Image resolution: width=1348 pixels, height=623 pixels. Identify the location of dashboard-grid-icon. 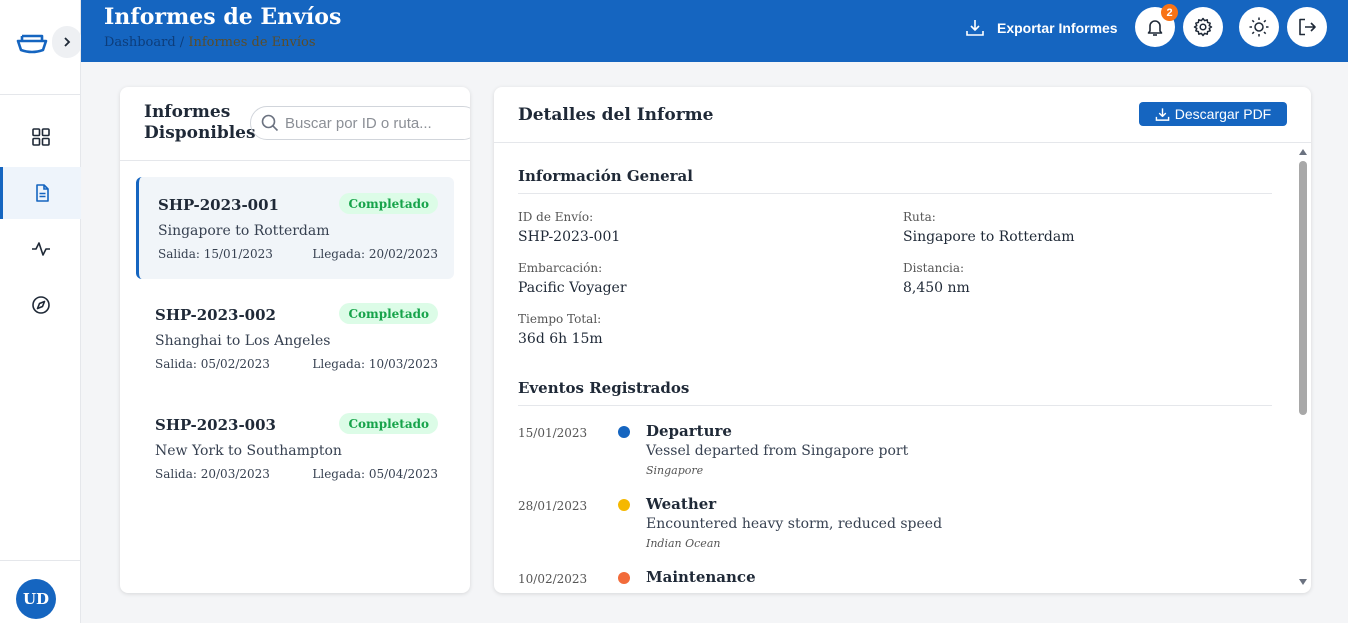
(40, 137).